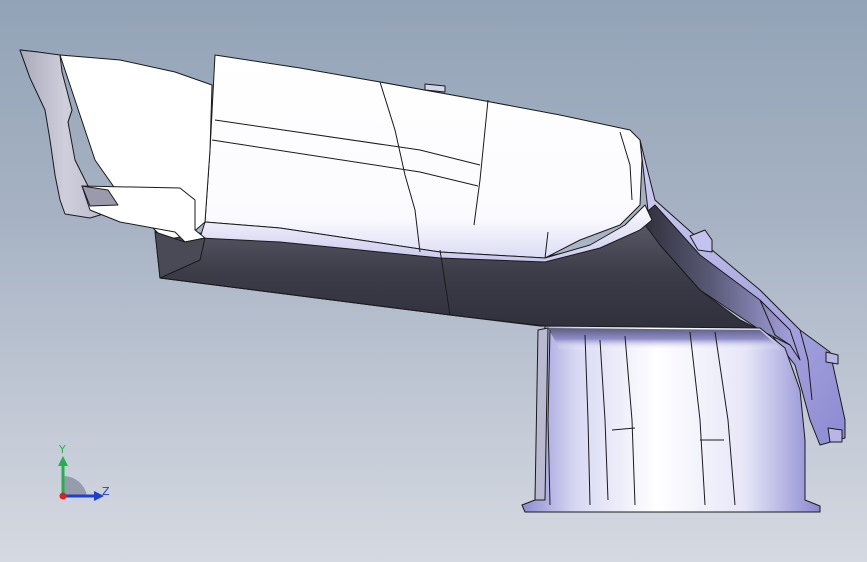 The width and height of the screenshot is (867, 562). I want to click on triad-xz-plane, so click(75, 485).